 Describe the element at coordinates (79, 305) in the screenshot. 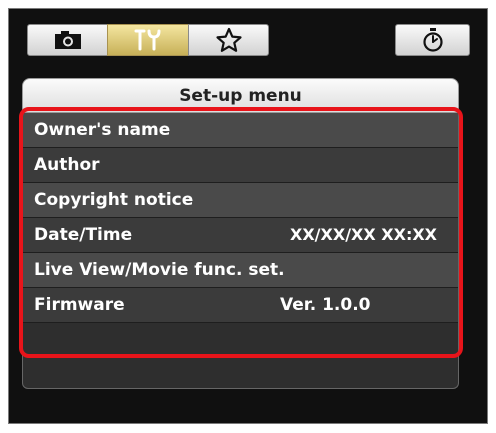

I see `menu-item-label: Firmware` at that location.